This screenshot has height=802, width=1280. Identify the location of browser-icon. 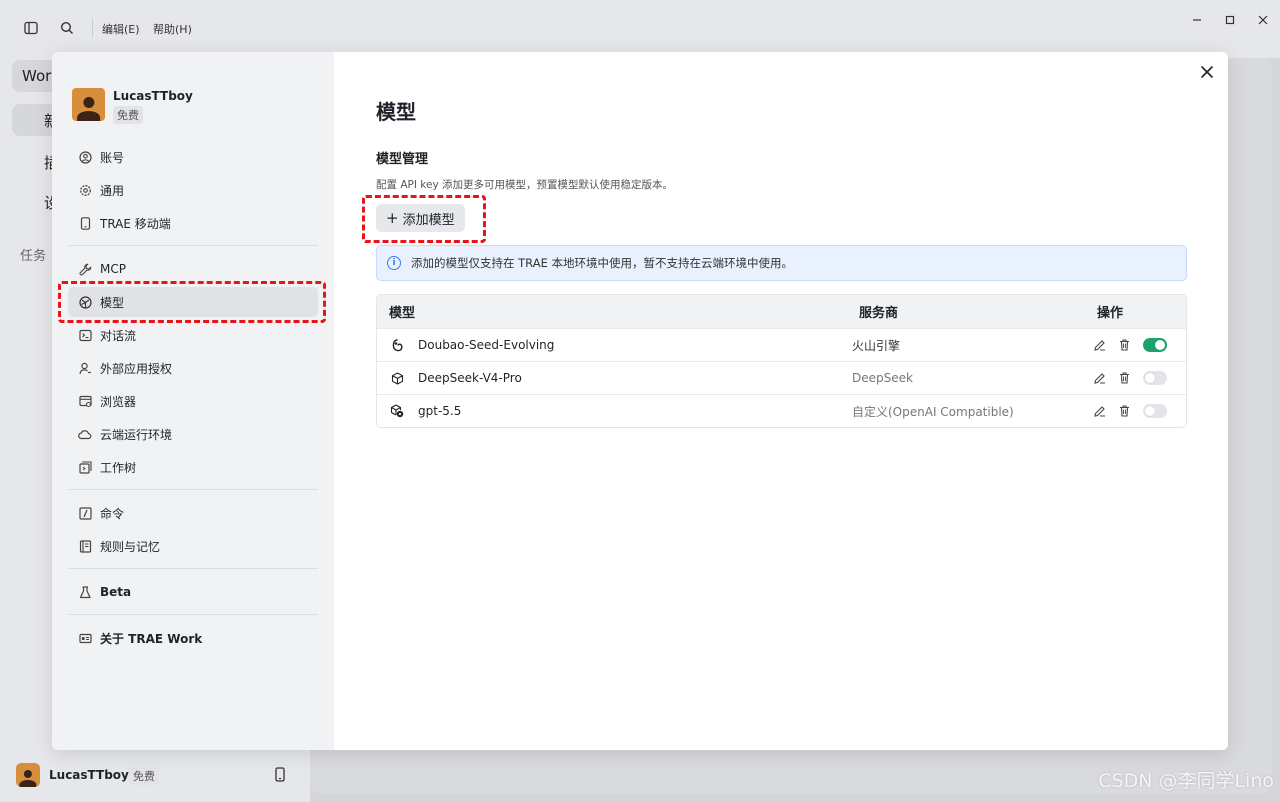
(85, 401).